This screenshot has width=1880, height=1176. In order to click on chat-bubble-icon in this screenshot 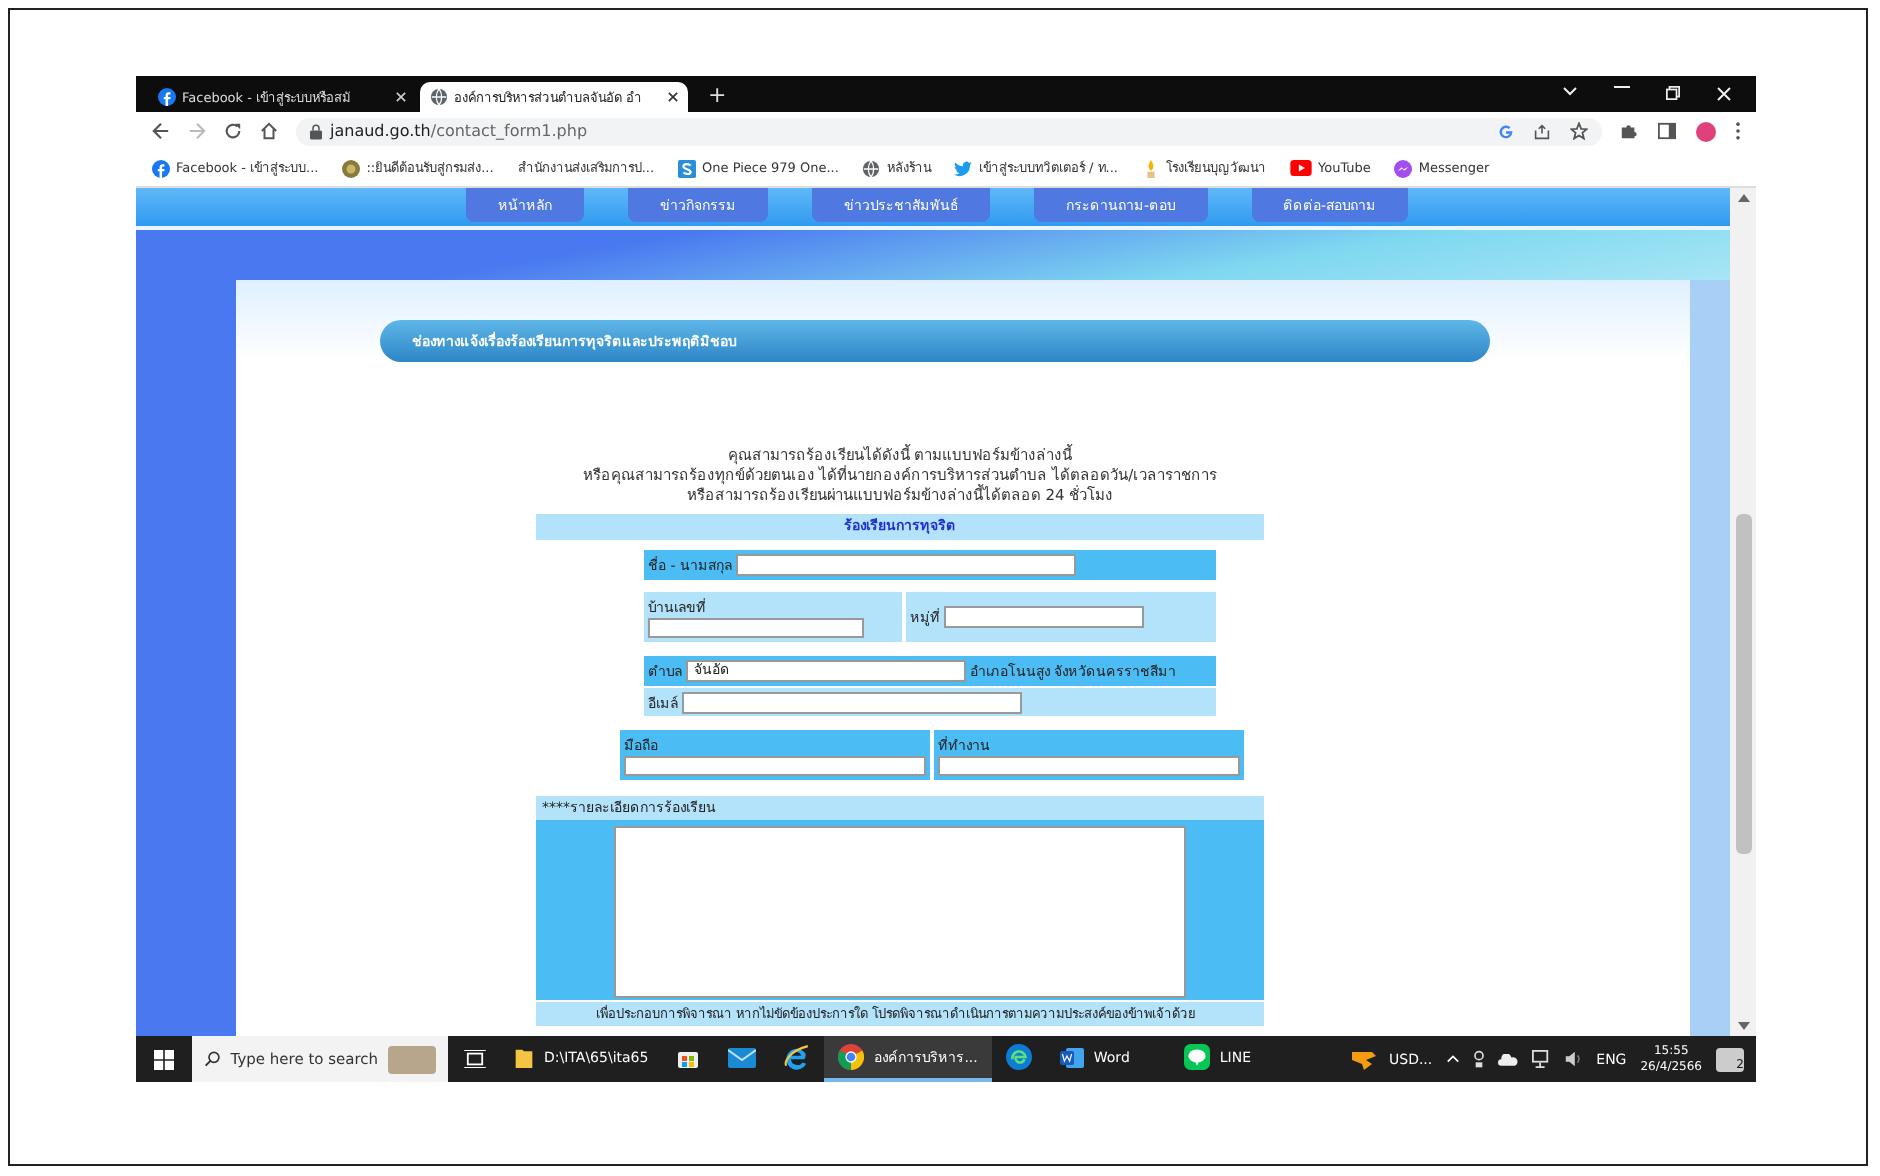, I will do `click(1196, 1057)`.